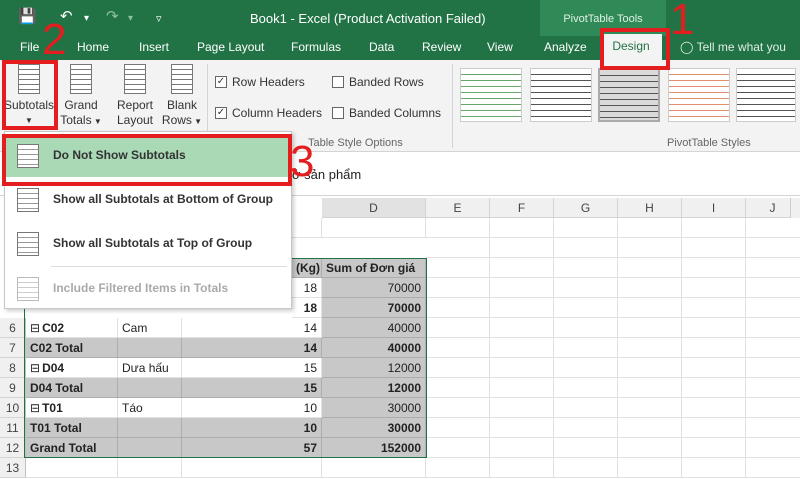 This screenshot has height=479, width=800. I want to click on pivot-row-label: T01 Total, so click(72, 428).